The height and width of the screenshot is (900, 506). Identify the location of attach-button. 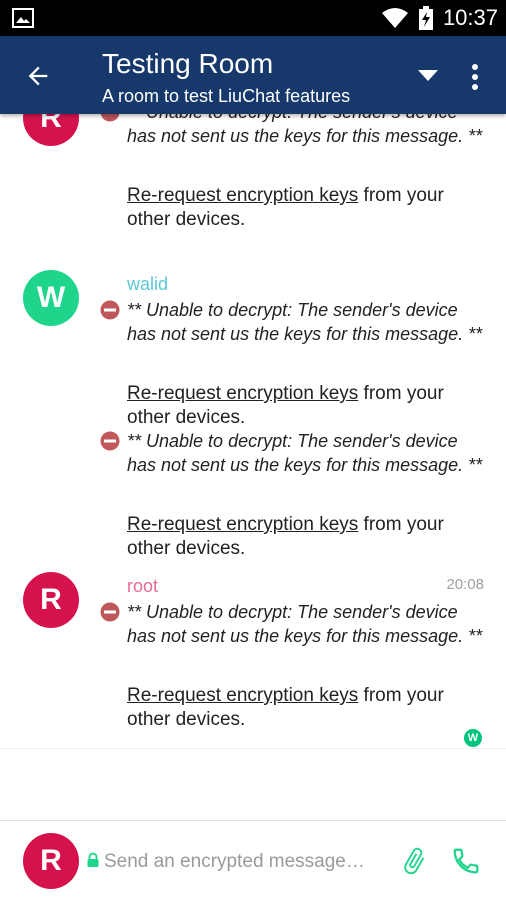
(414, 861).